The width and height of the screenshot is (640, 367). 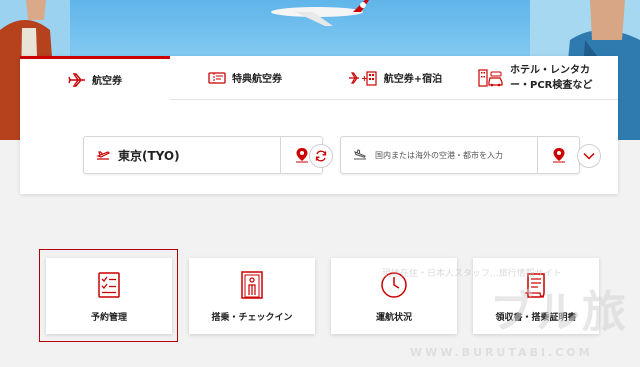 What do you see at coordinates (490, 77) in the screenshot?
I see `hotel-car-icon` at bounding box center [490, 77].